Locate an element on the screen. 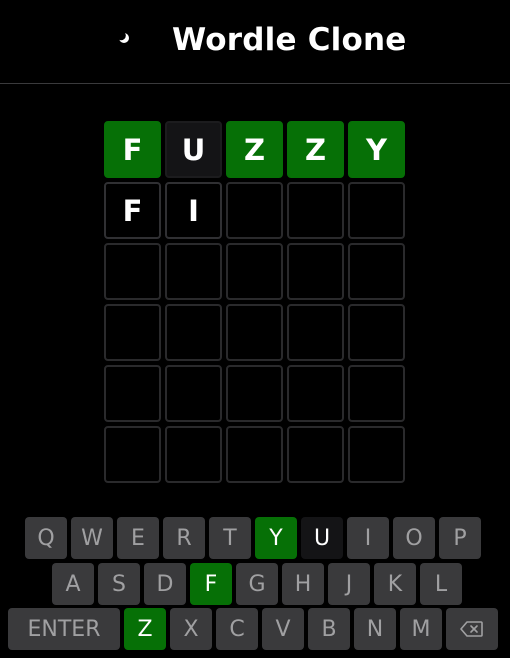  key-r: R is located at coordinates (184, 538).